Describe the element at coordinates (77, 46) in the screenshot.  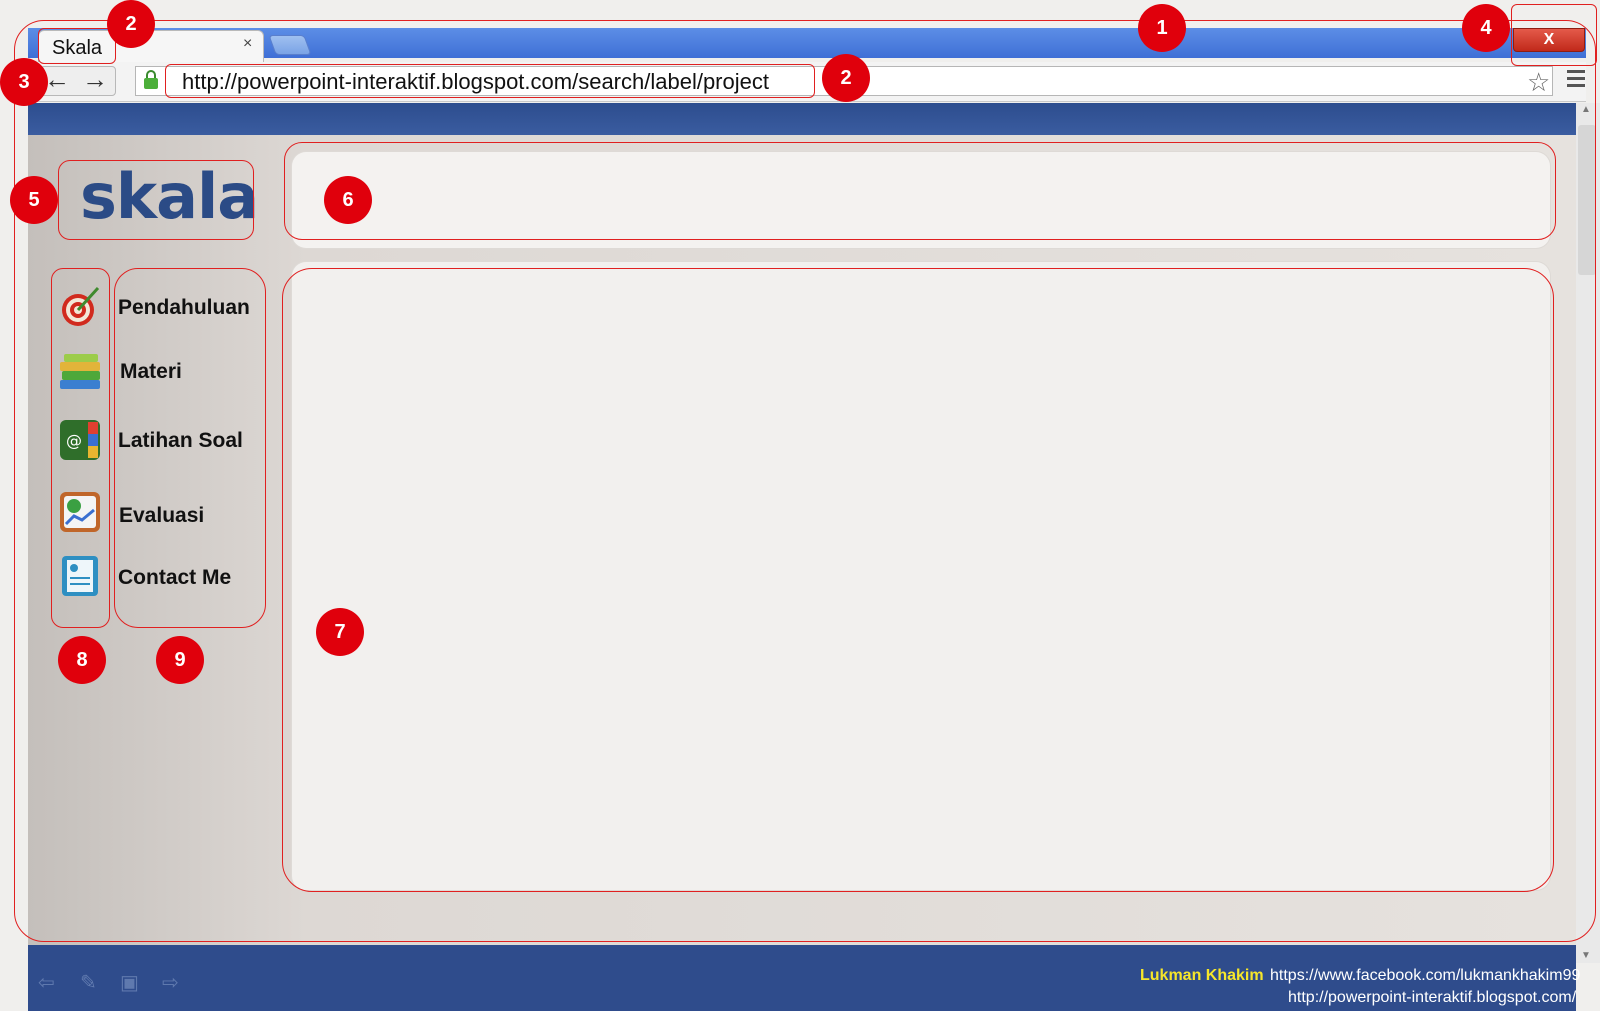
I see `annotation-box-tab` at that location.